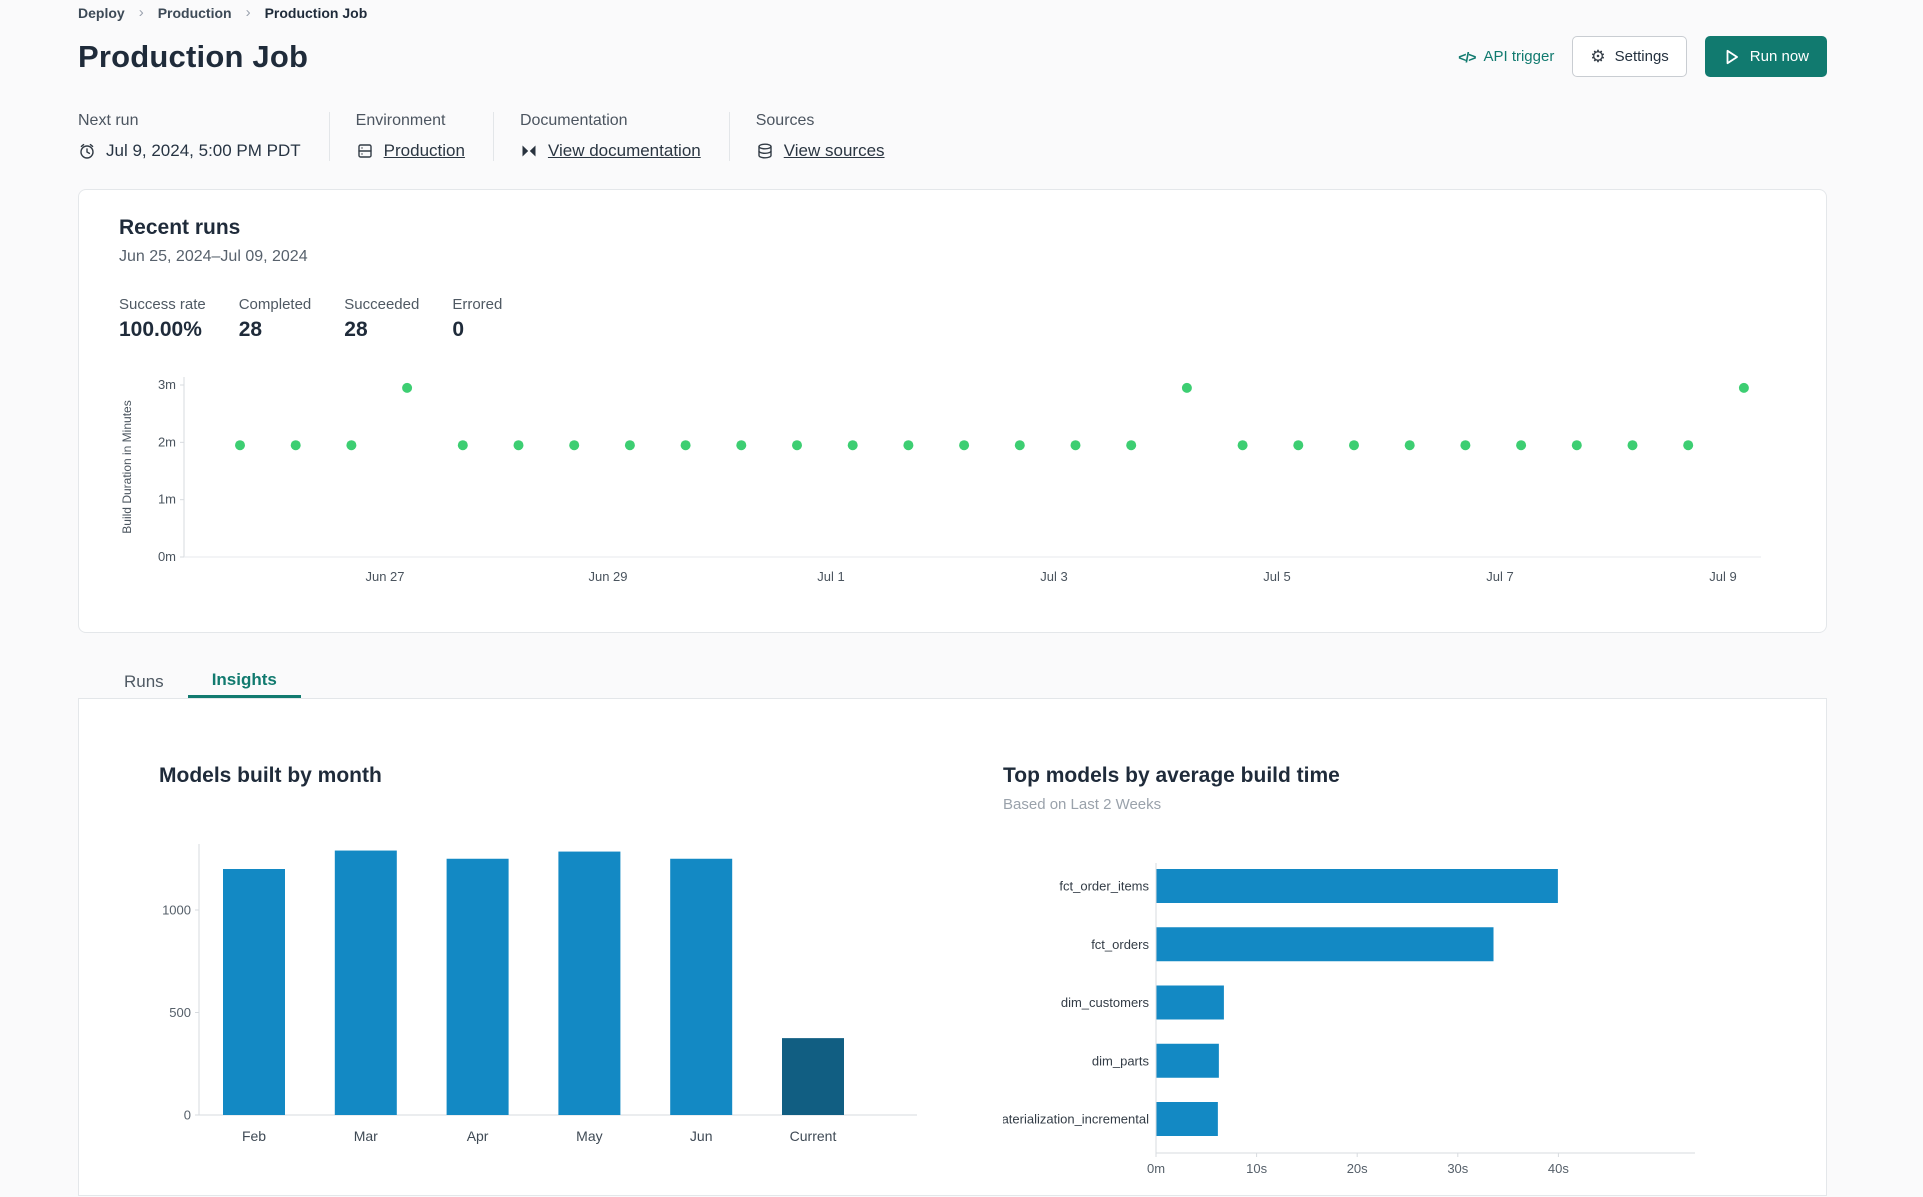 The height and width of the screenshot is (1197, 1923). I want to click on svg-text: 2m, so click(167, 441).